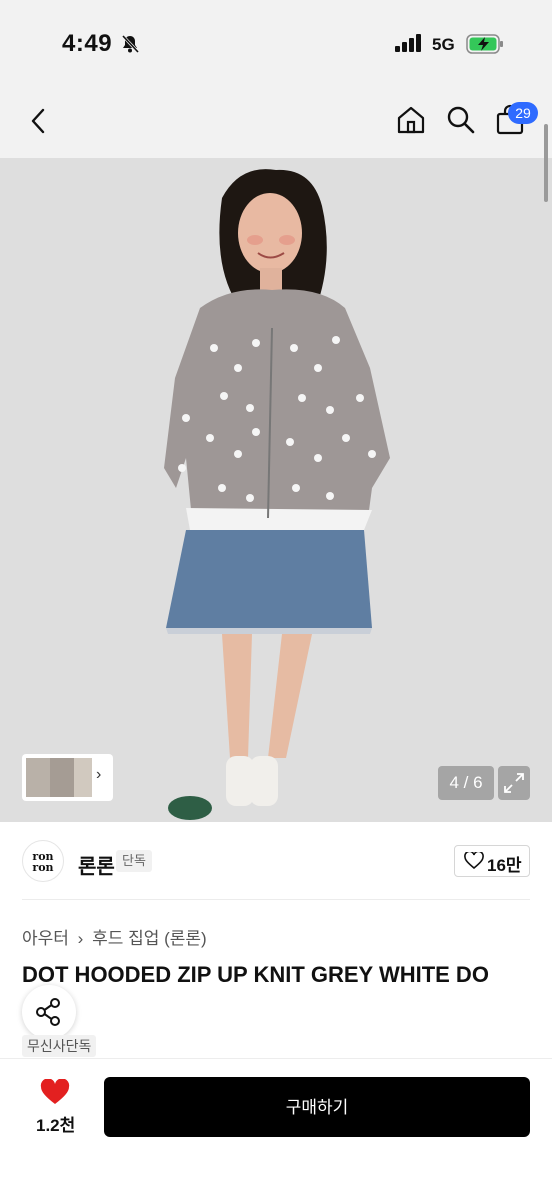  I want to click on network-type: 5G, so click(443, 44).